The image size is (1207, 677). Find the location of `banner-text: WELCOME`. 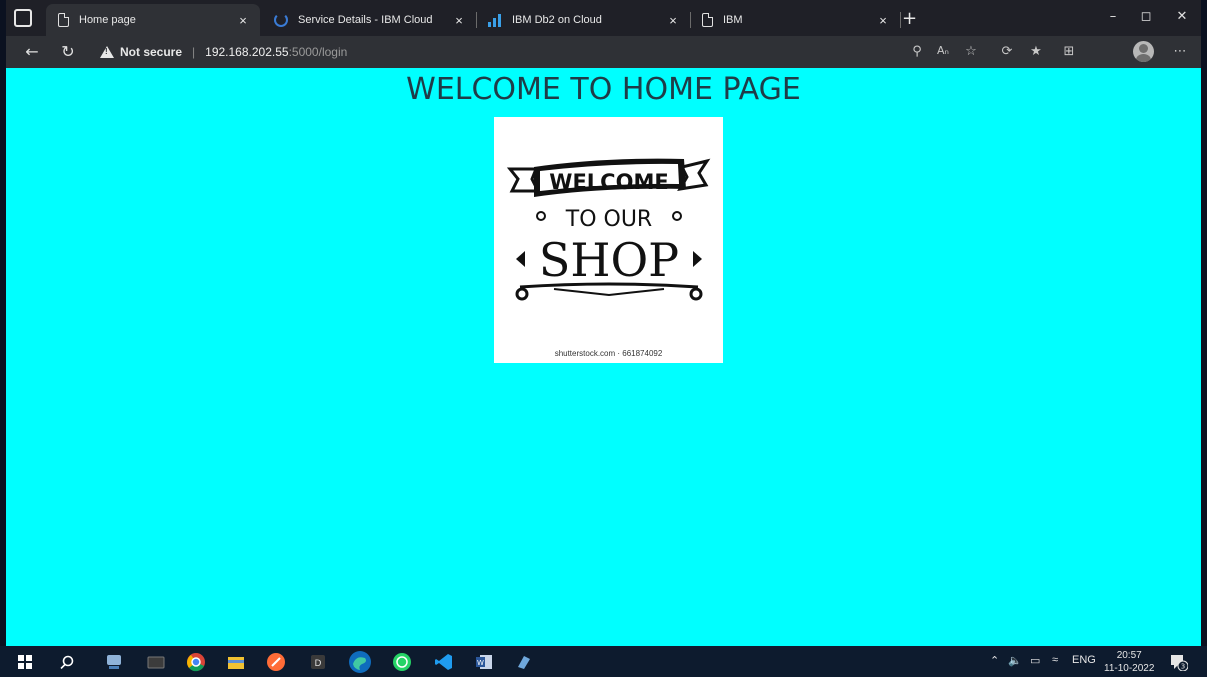

banner-text: WELCOME is located at coordinates (608, 182).